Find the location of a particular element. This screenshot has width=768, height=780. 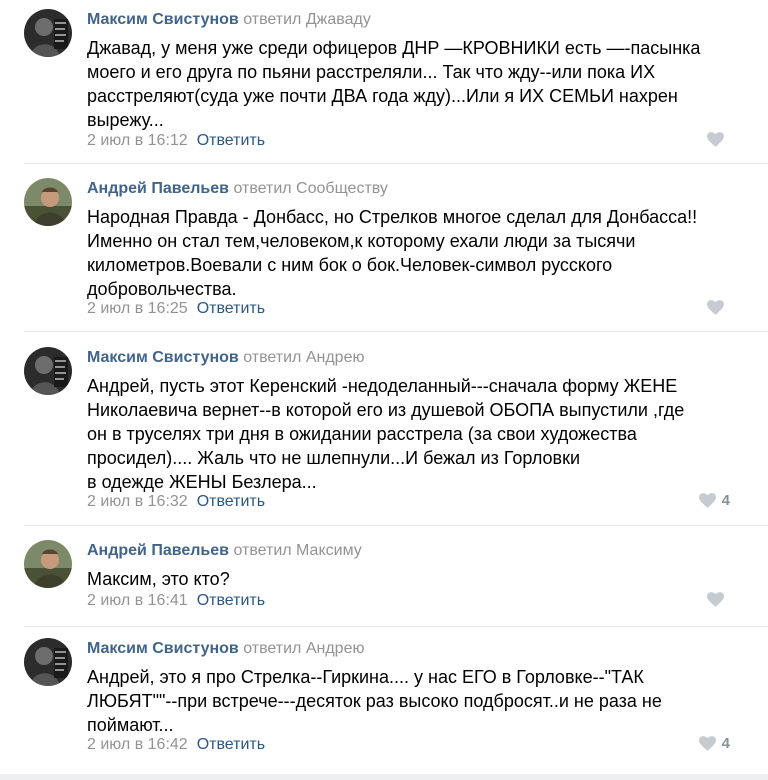

reply-to-text: ответил Максиму is located at coordinates (297, 550).